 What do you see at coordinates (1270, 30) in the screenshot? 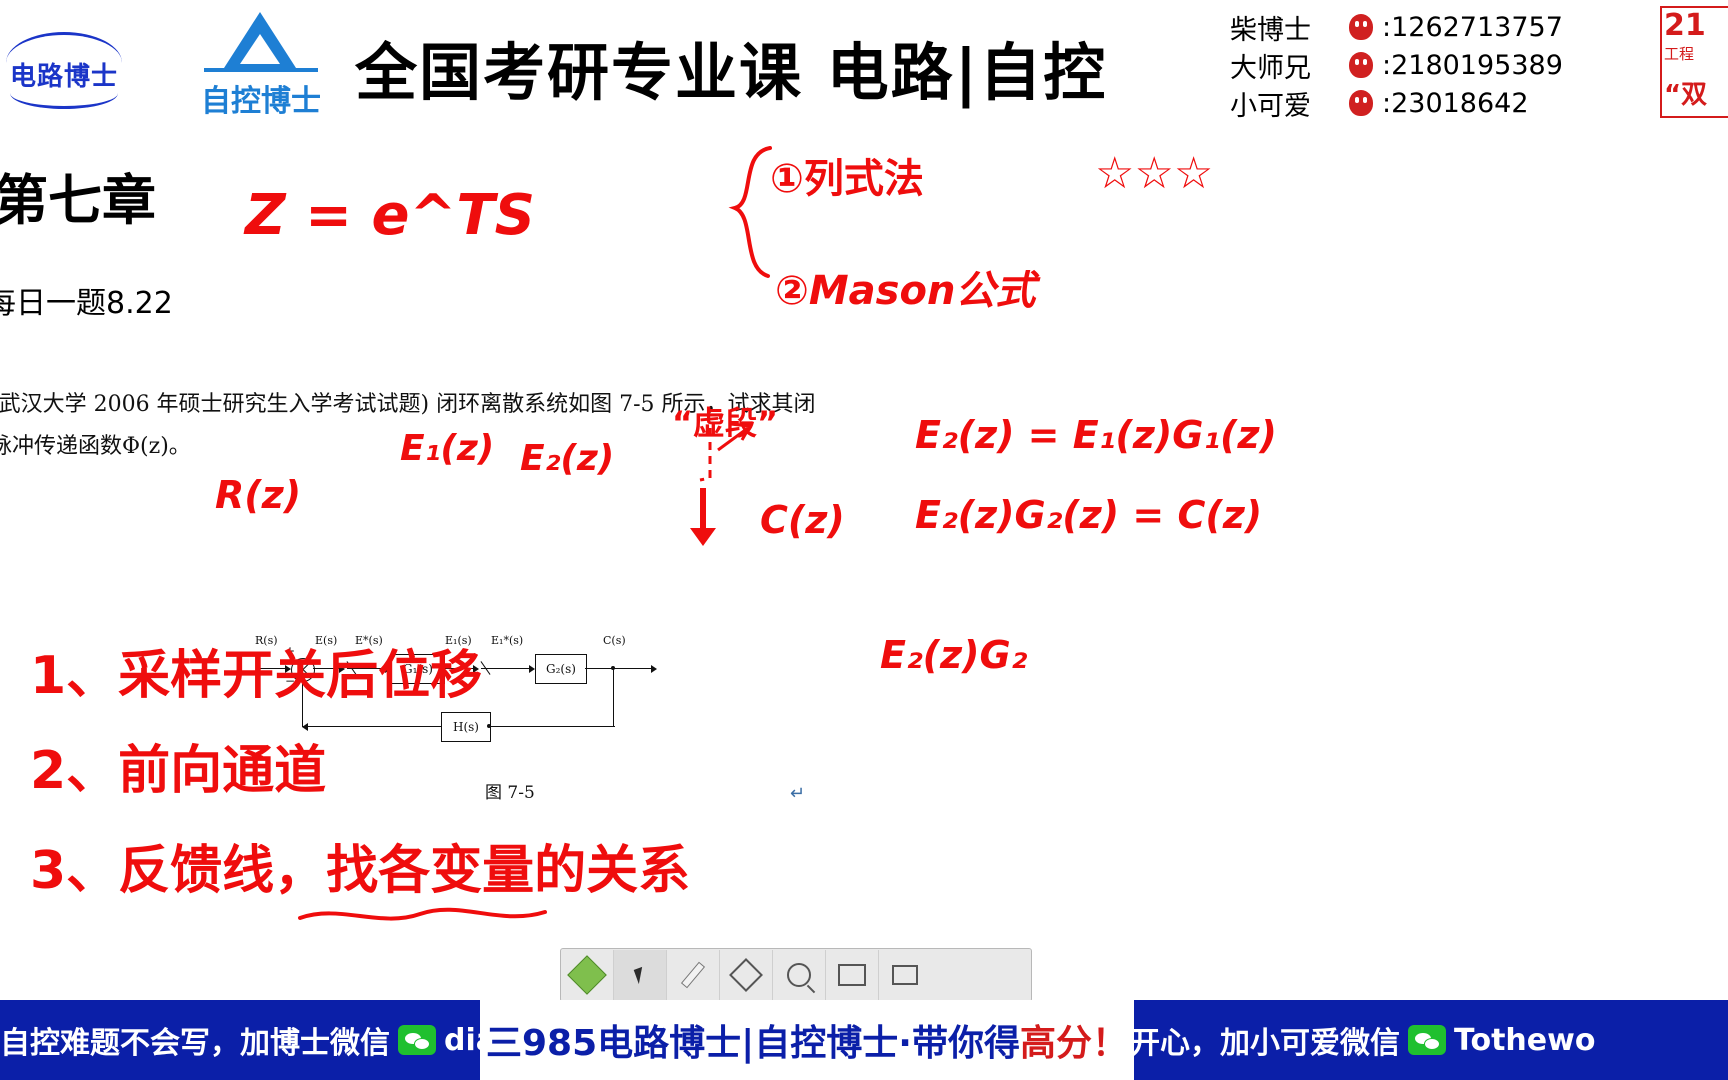
I see `contact-name: 柴博士` at bounding box center [1270, 30].